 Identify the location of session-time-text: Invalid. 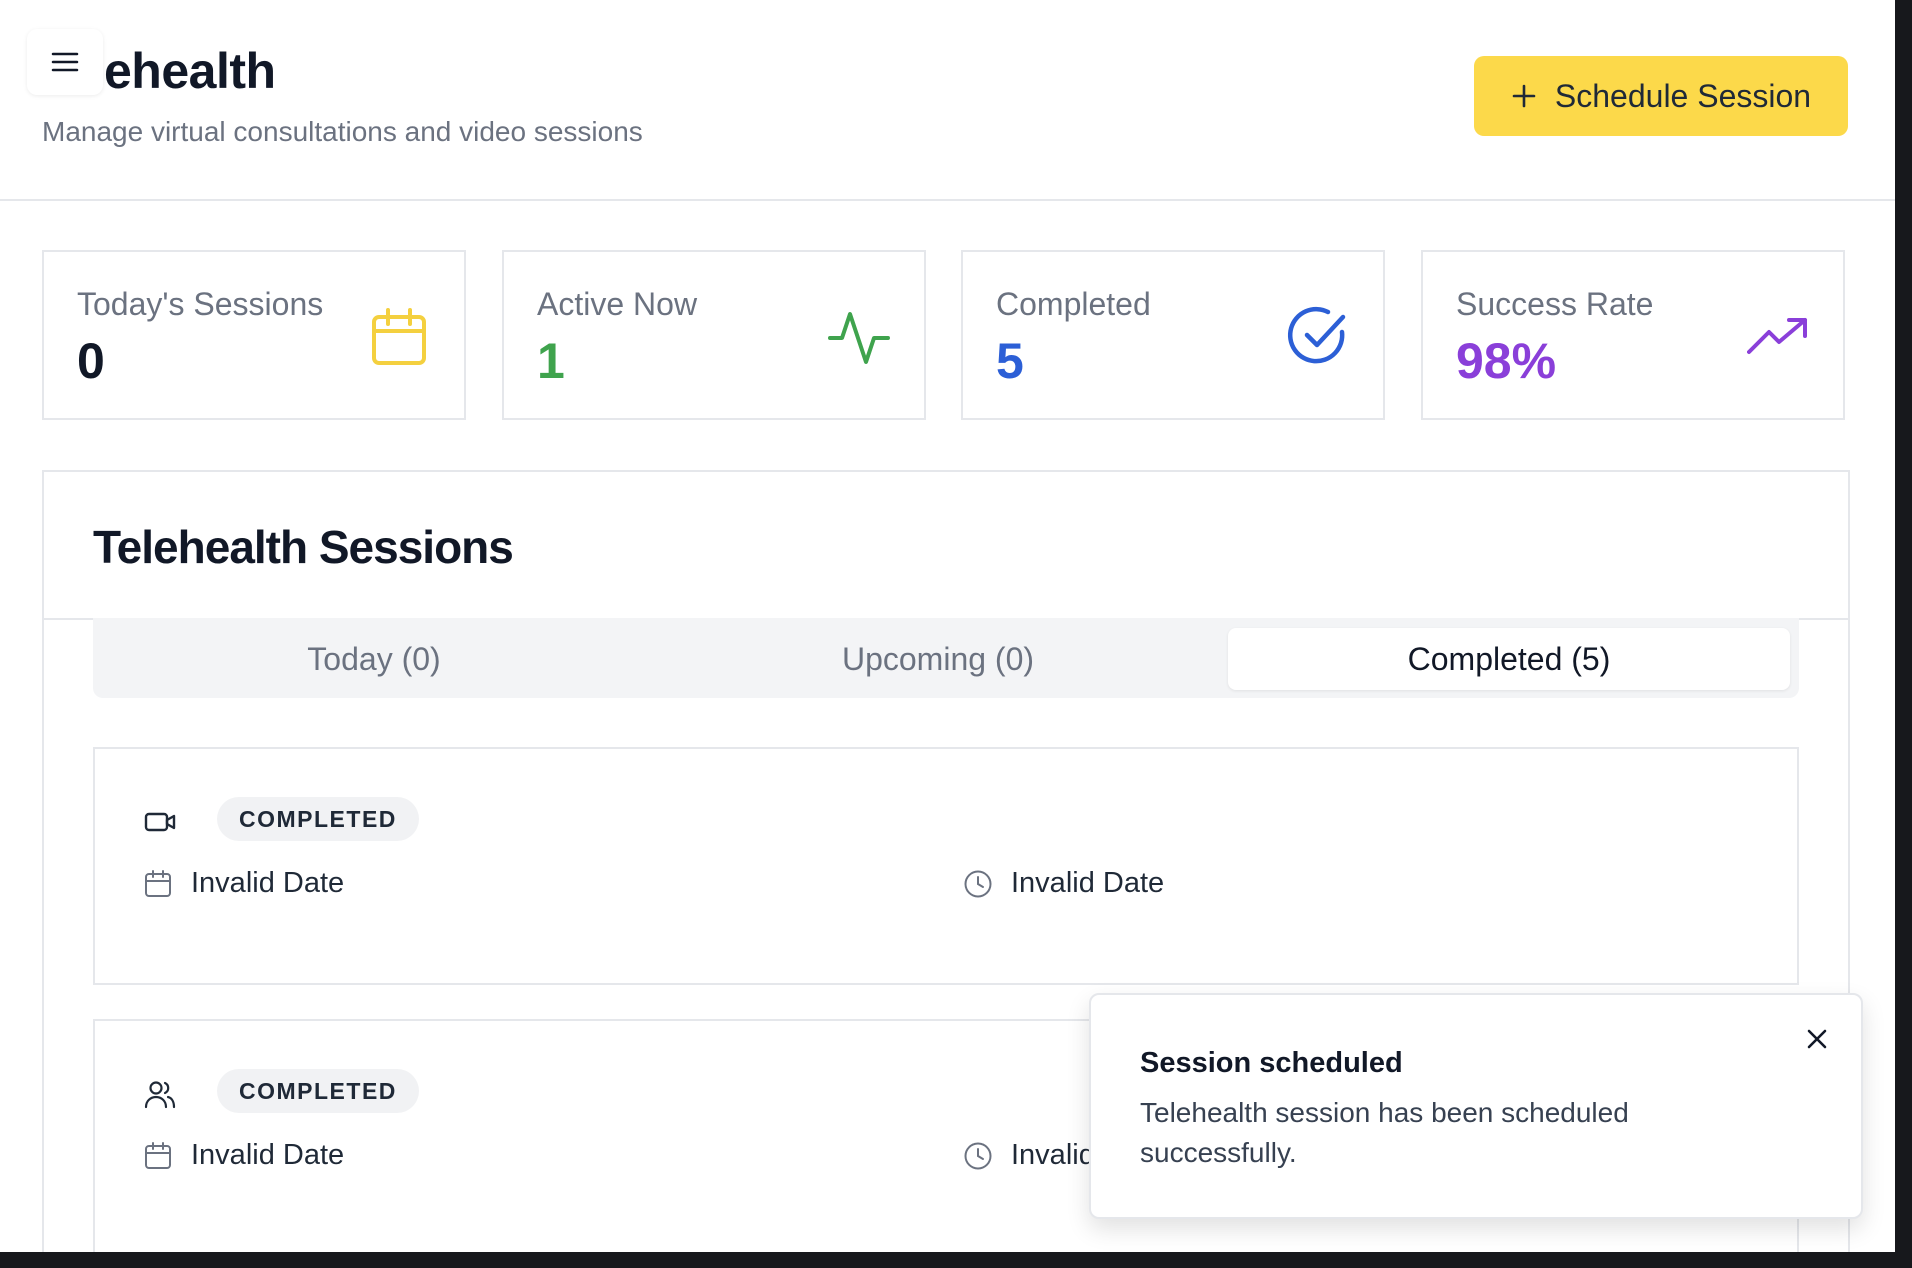
(1053, 1155).